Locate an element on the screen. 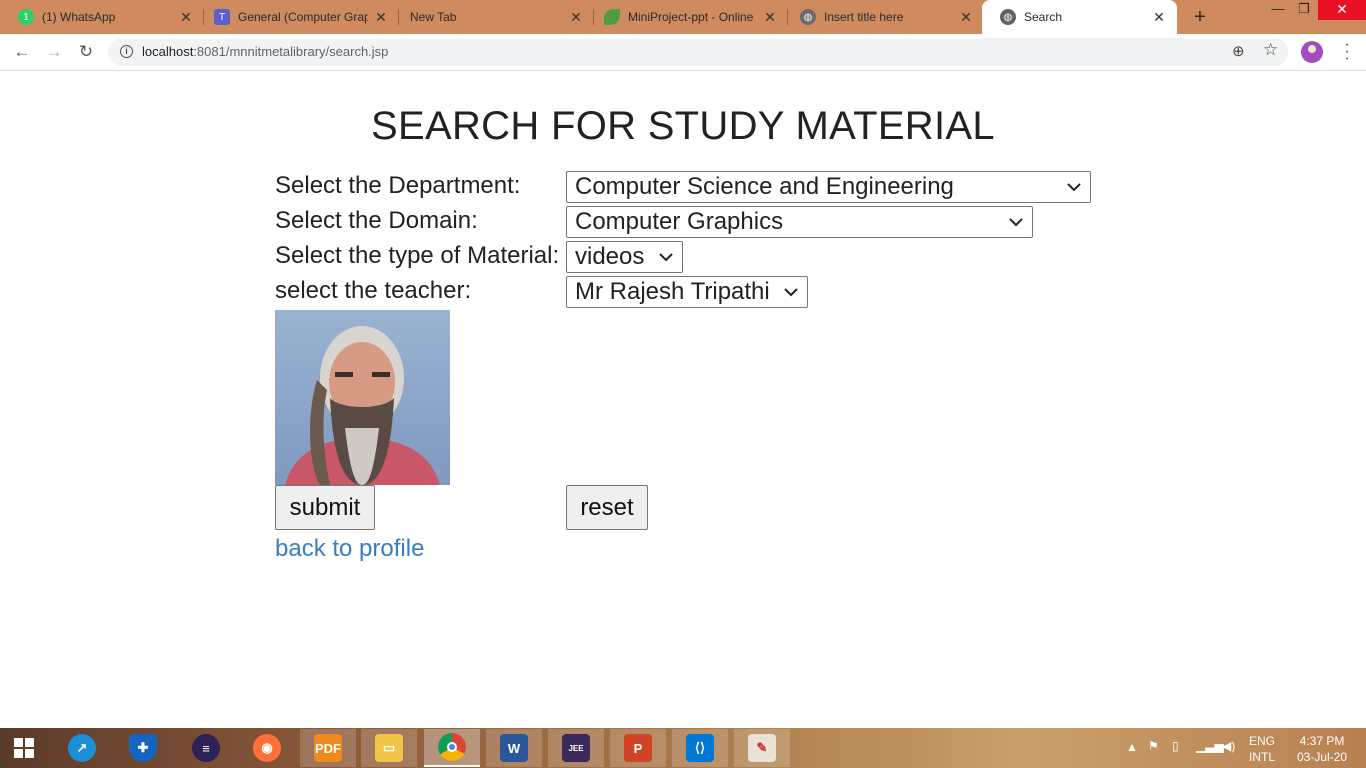  taskbar-java-ide: JEE is located at coordinates (576, 748).